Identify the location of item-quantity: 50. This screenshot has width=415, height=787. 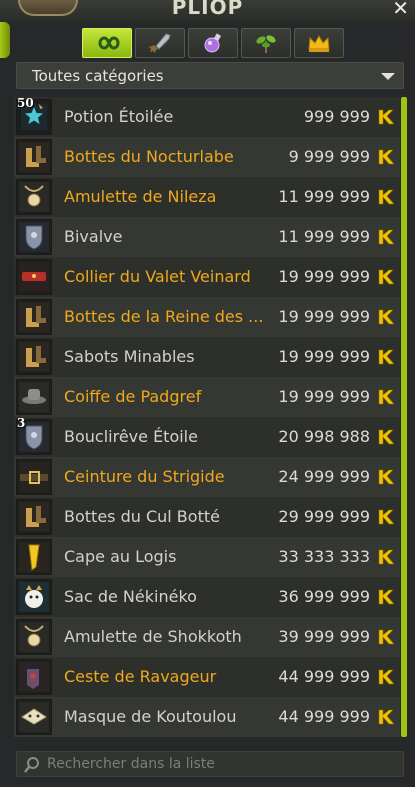
(25, 103).